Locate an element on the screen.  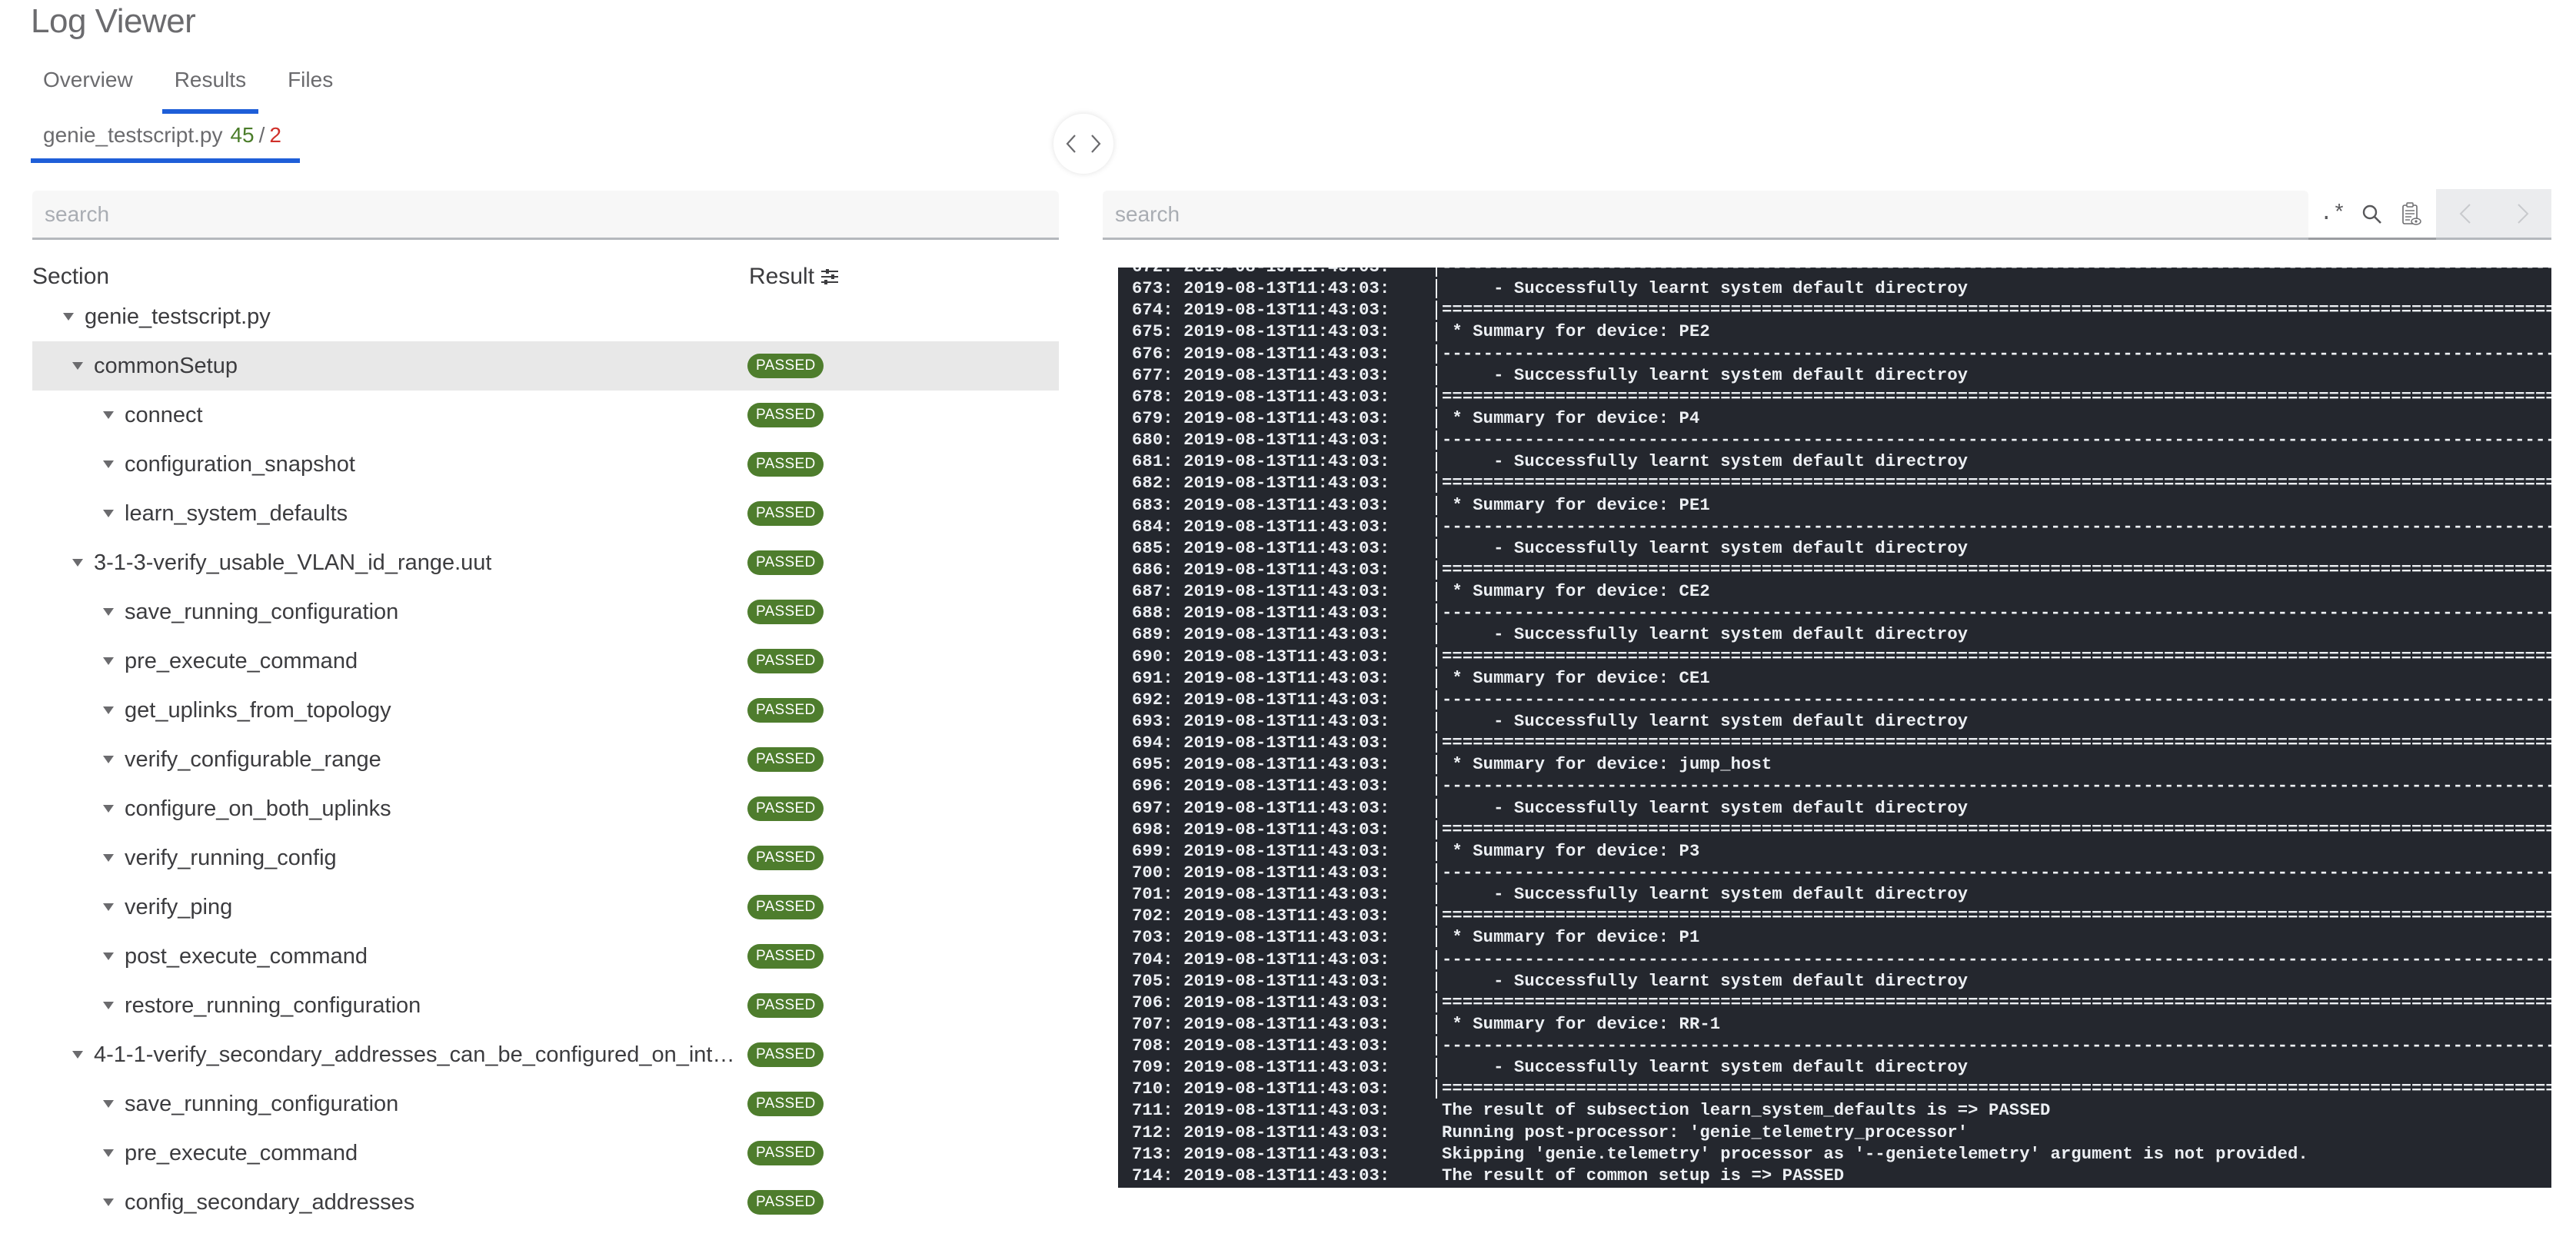
section-search-input is located at coordinates (545, 214).